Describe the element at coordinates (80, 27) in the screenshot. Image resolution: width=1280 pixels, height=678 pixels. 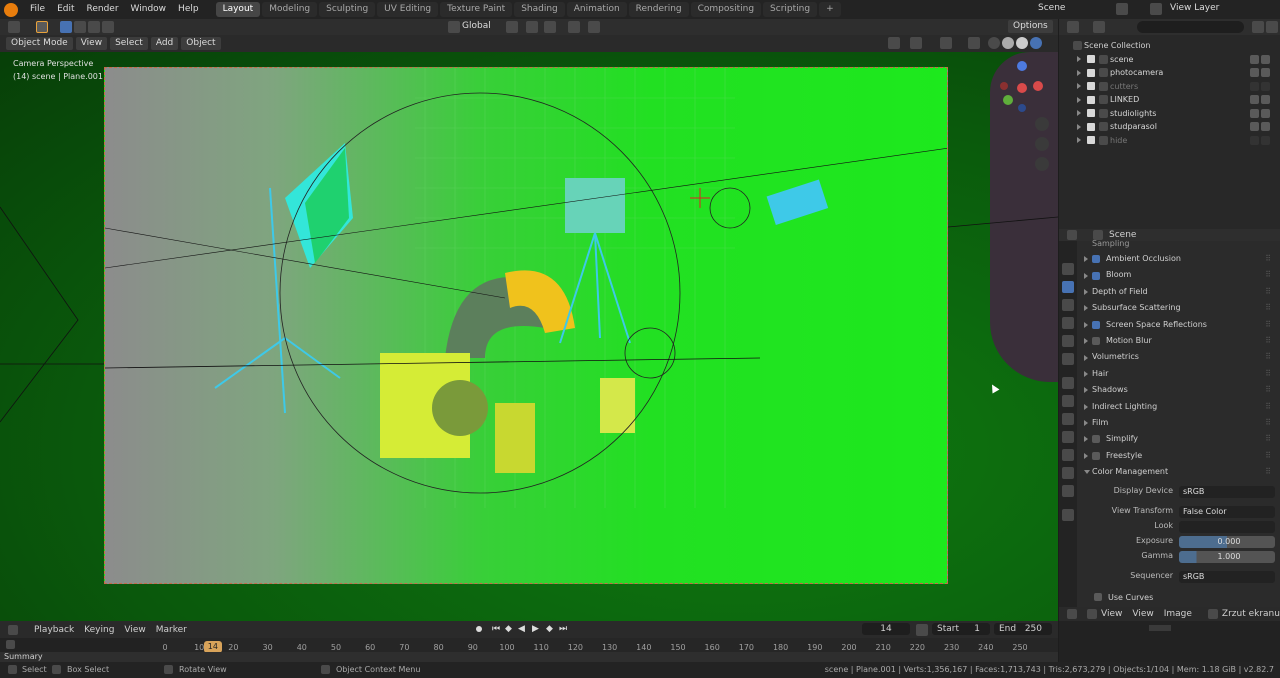
I see `select-mode-extend-icon` at that location.